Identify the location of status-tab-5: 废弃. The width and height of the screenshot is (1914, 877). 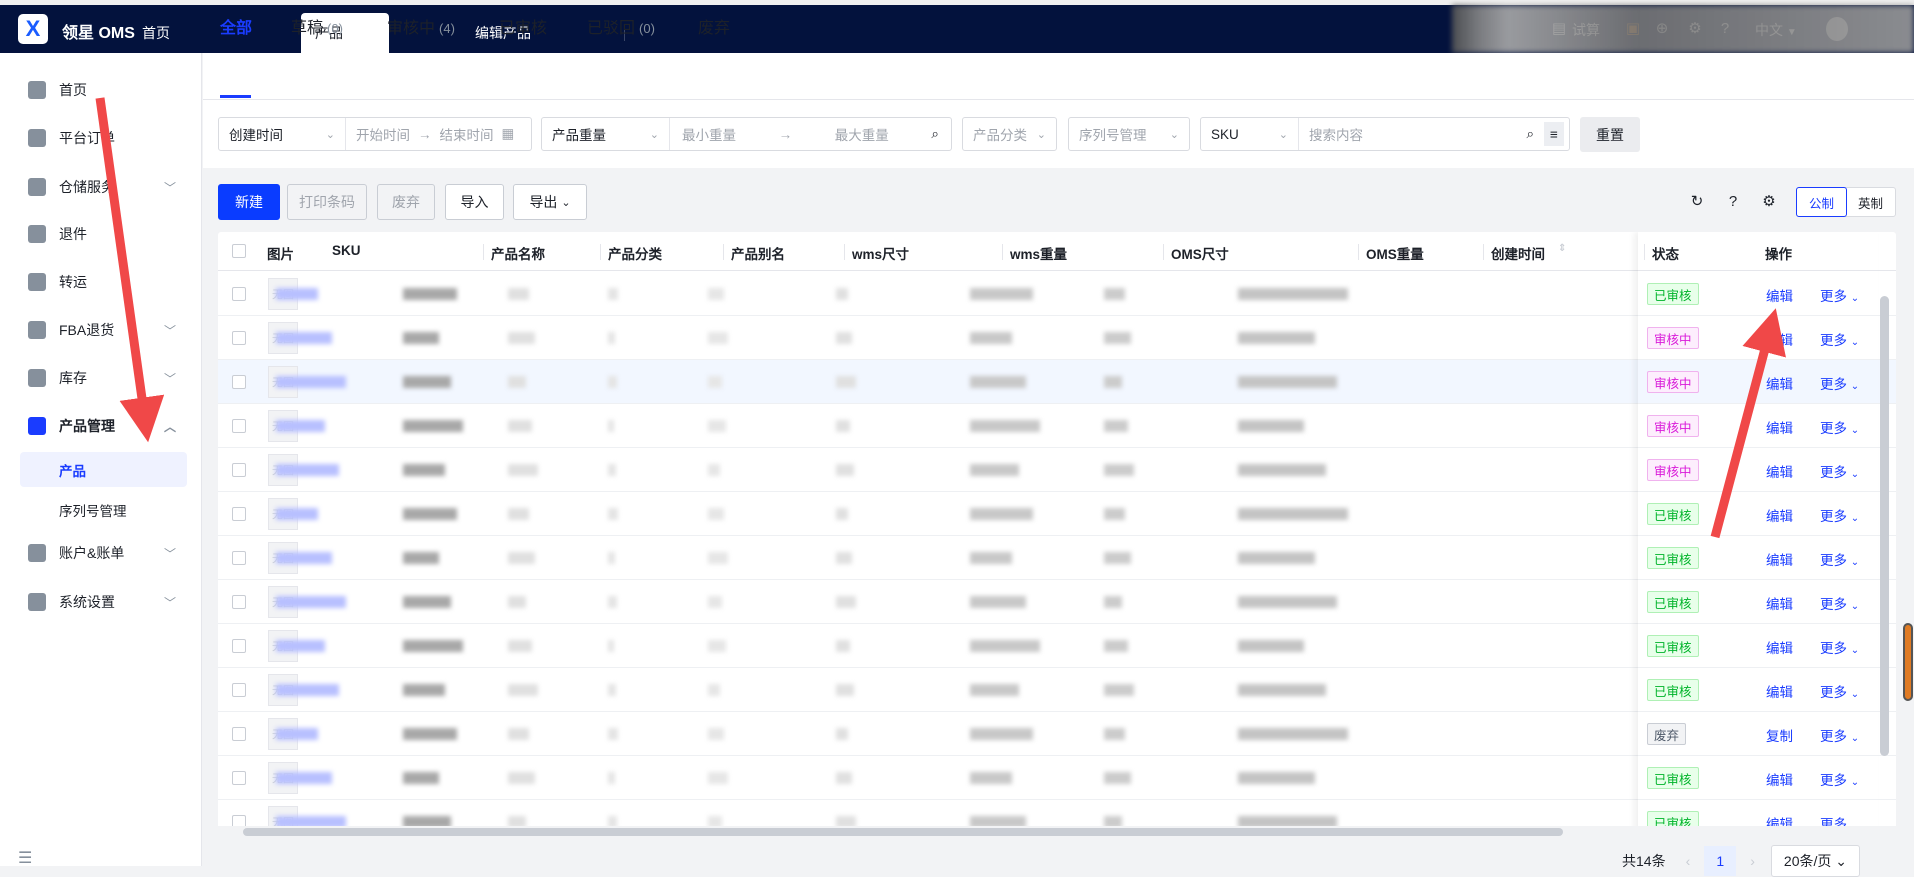
(716, 26).